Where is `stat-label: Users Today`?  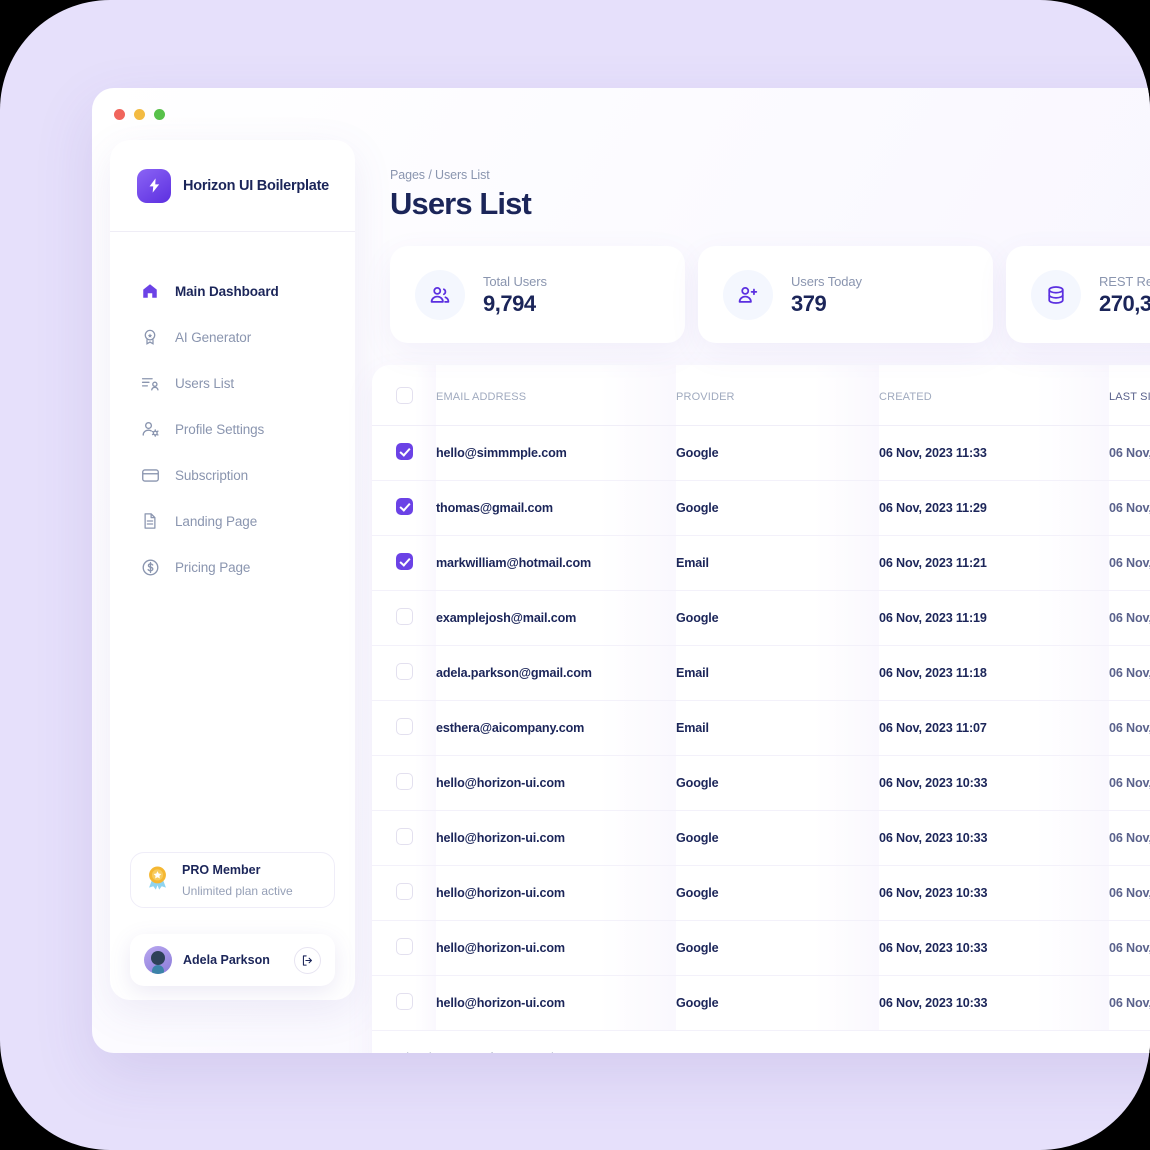 stat-label: Users Today is located at coordinates (826, 281).